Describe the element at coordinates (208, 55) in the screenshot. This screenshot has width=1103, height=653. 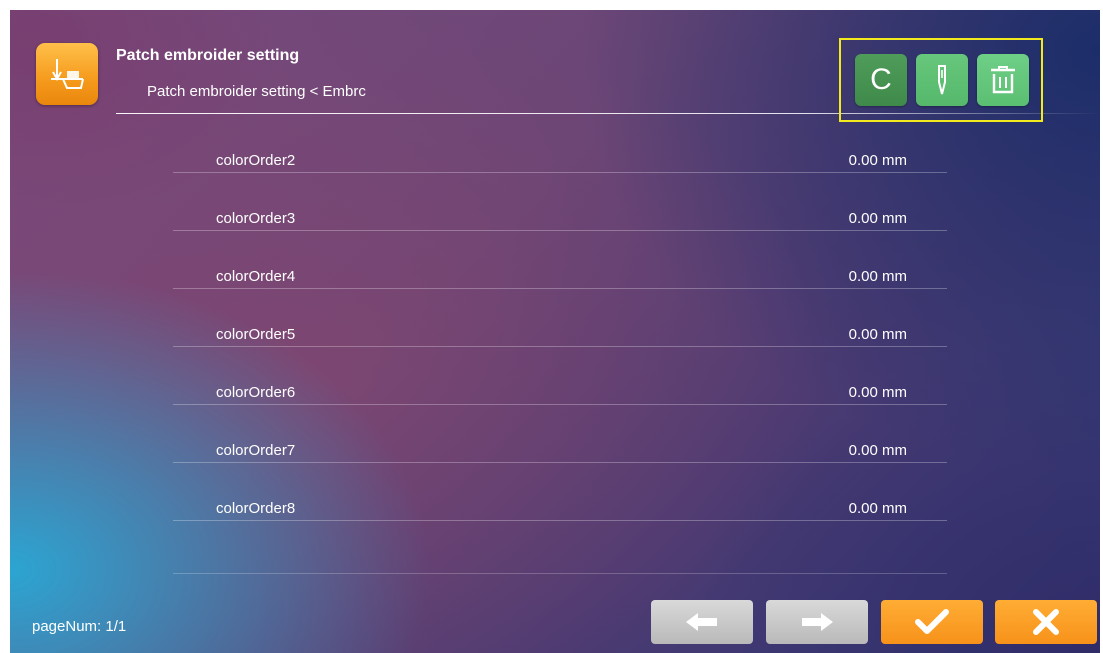
I see `page-title: Patch embroider setting` at that location.